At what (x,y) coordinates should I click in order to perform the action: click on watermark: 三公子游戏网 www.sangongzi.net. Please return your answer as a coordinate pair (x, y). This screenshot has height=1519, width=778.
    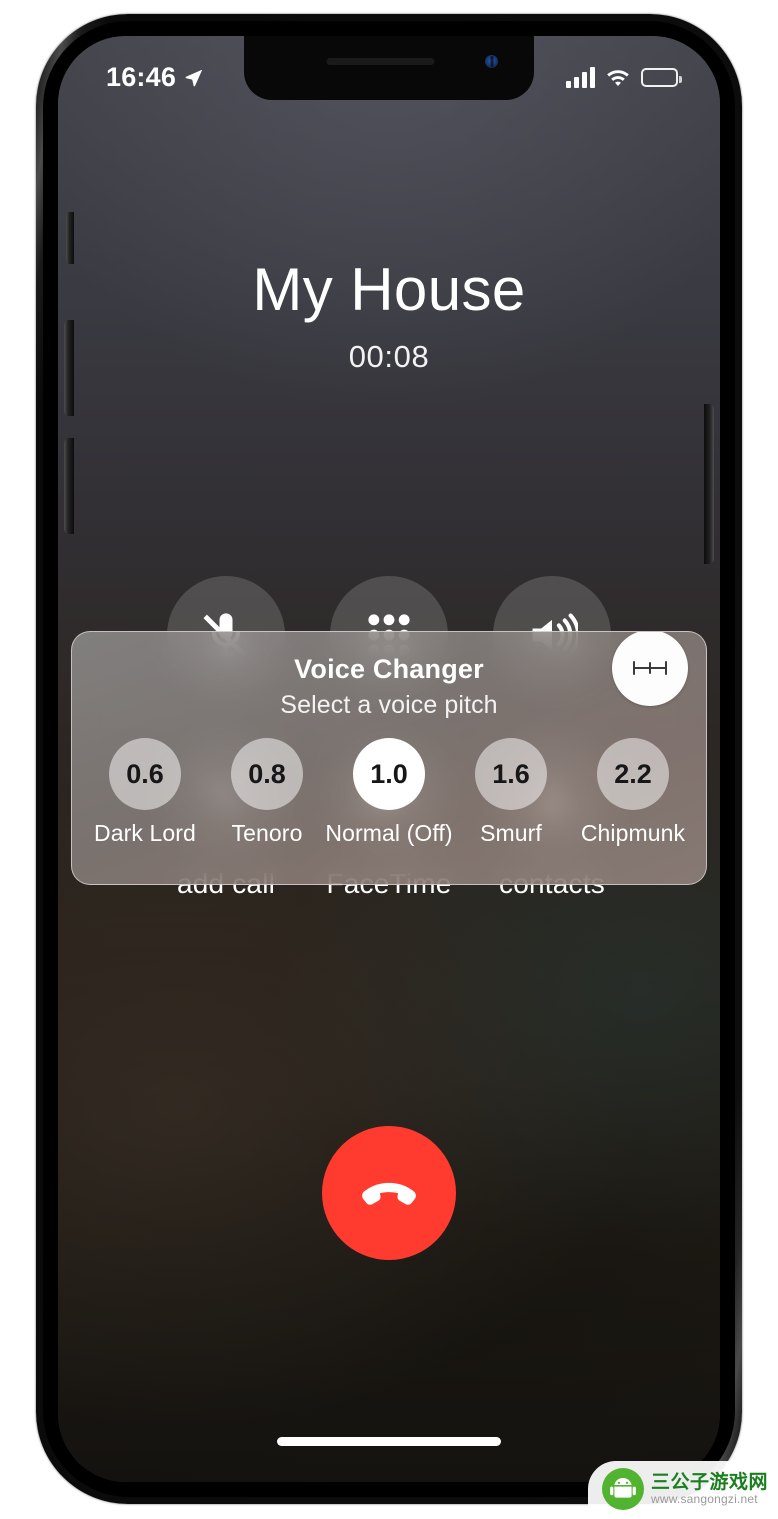
    Looking at the image, I should click on (681, 1489).